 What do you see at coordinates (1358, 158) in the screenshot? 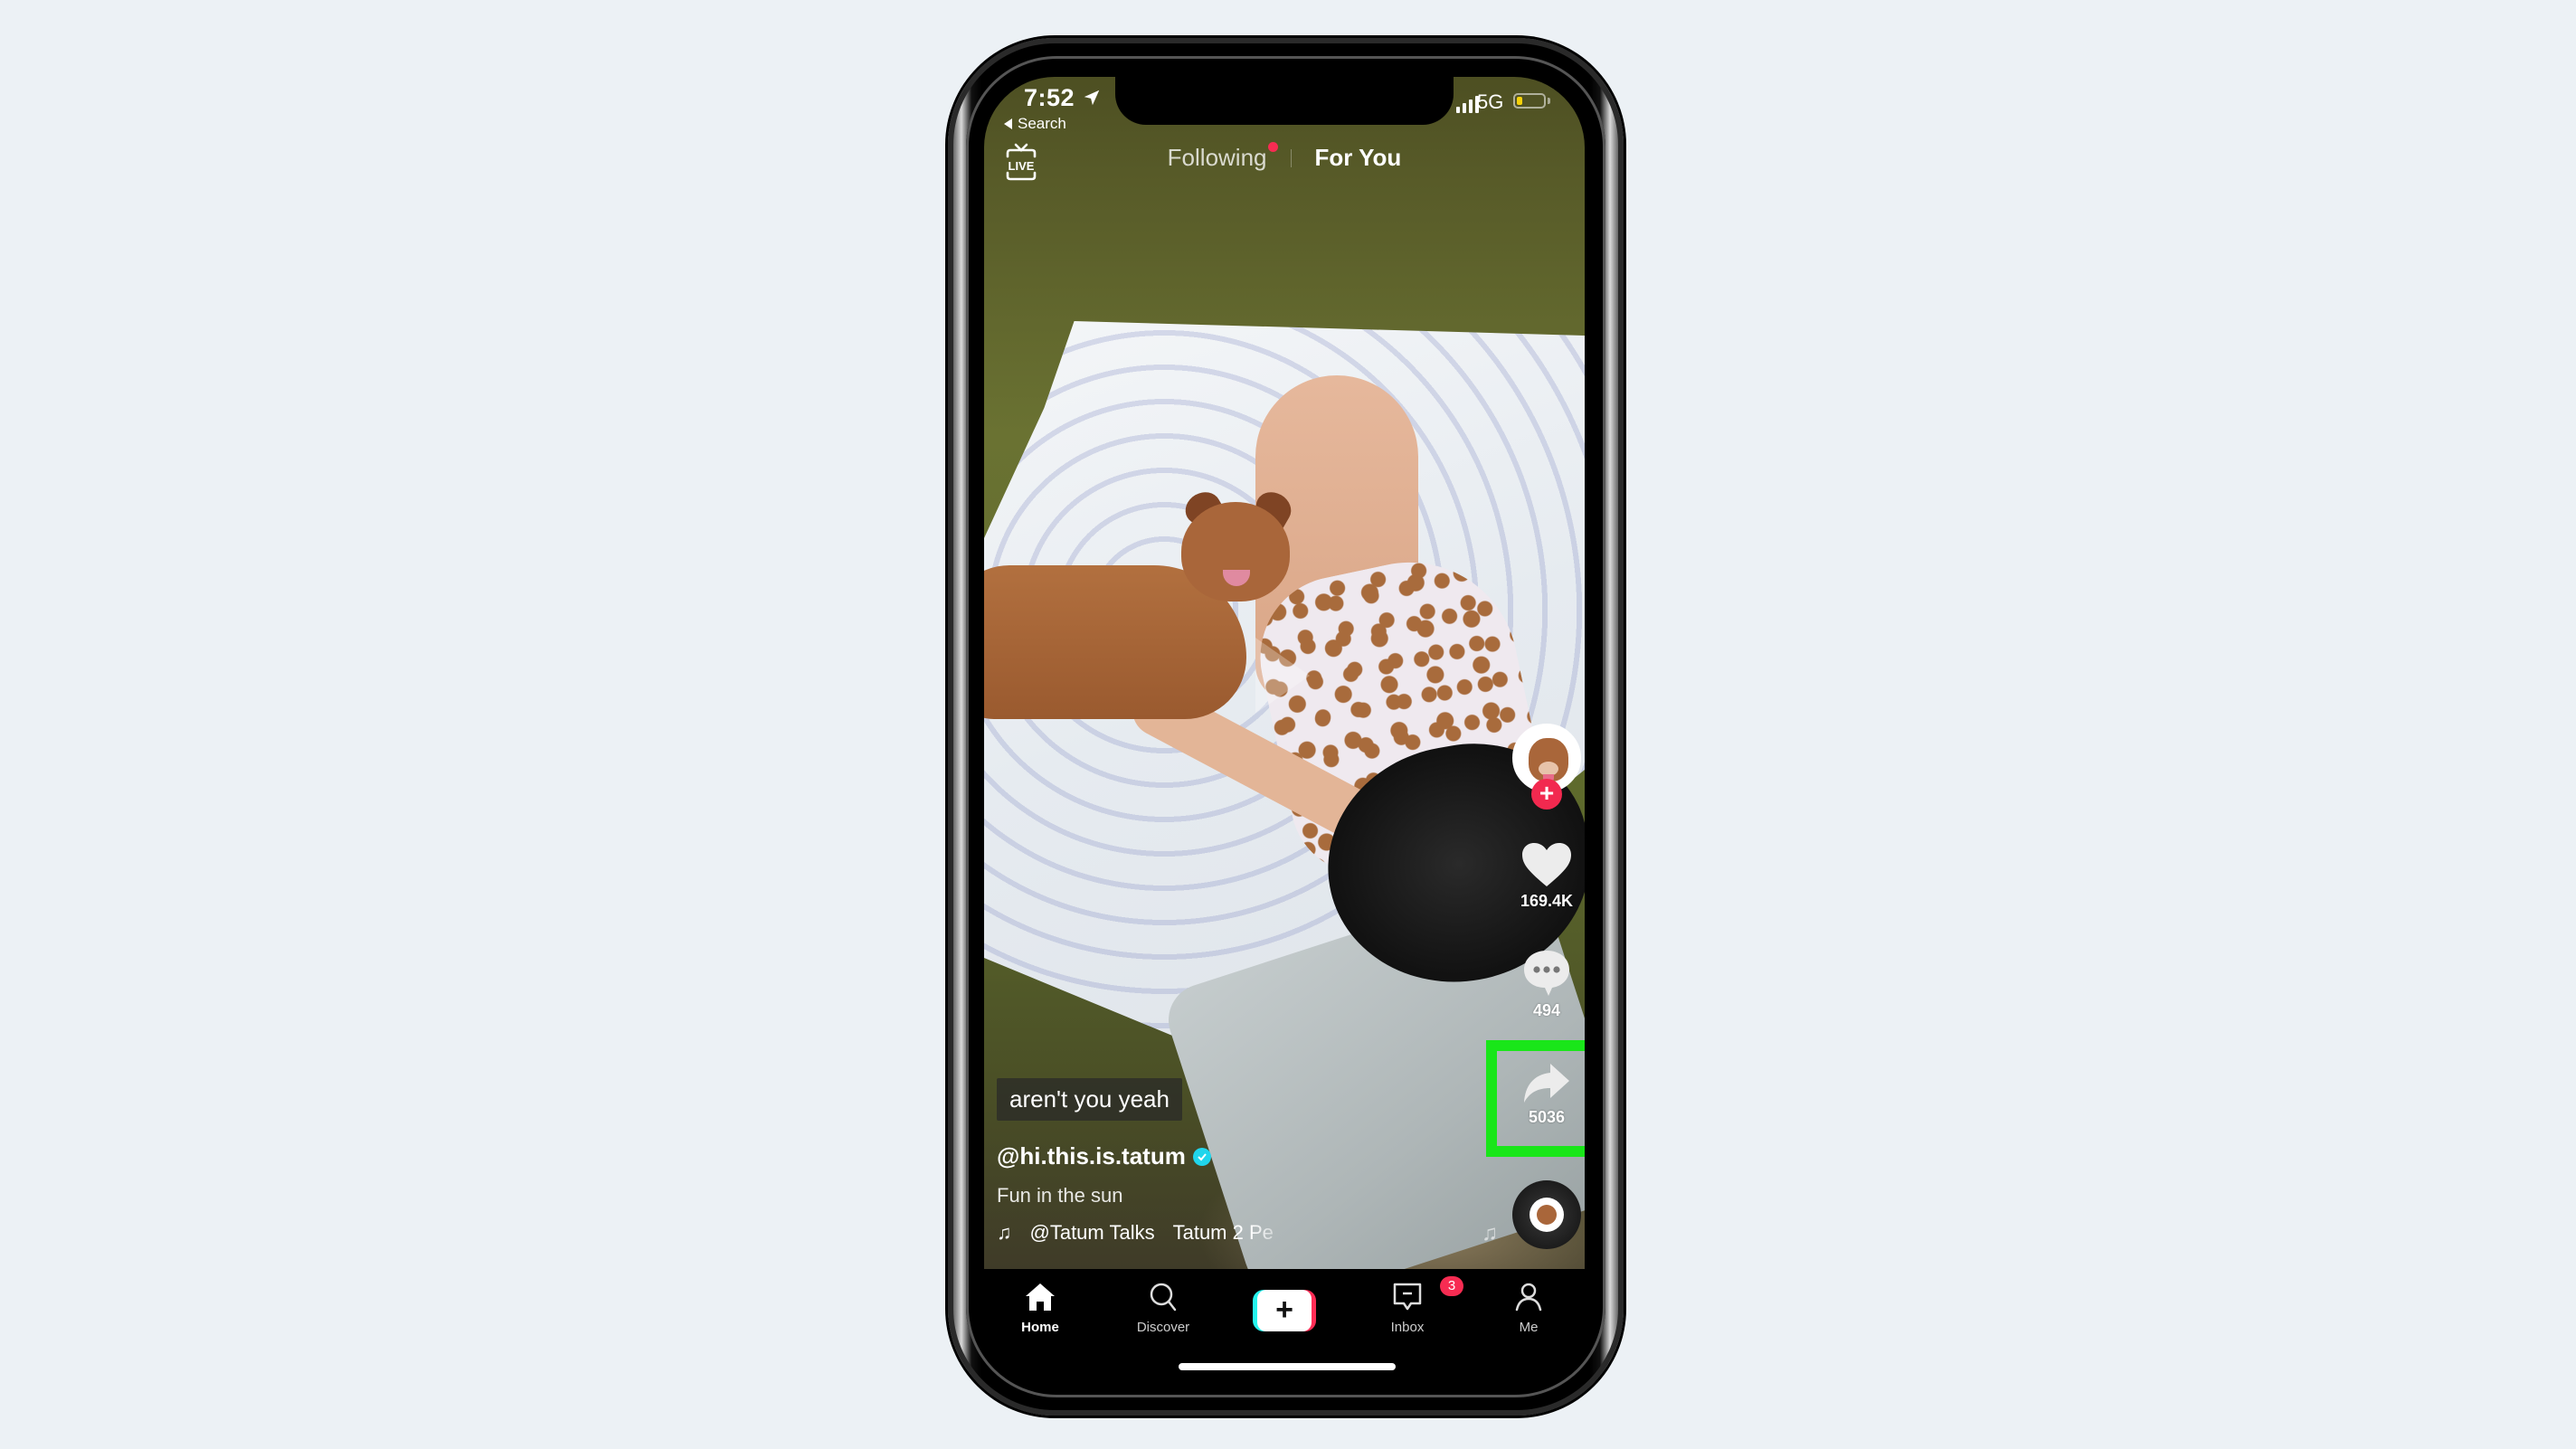
I see `tab-for-you: For You` at bounding box center [1358, 158].